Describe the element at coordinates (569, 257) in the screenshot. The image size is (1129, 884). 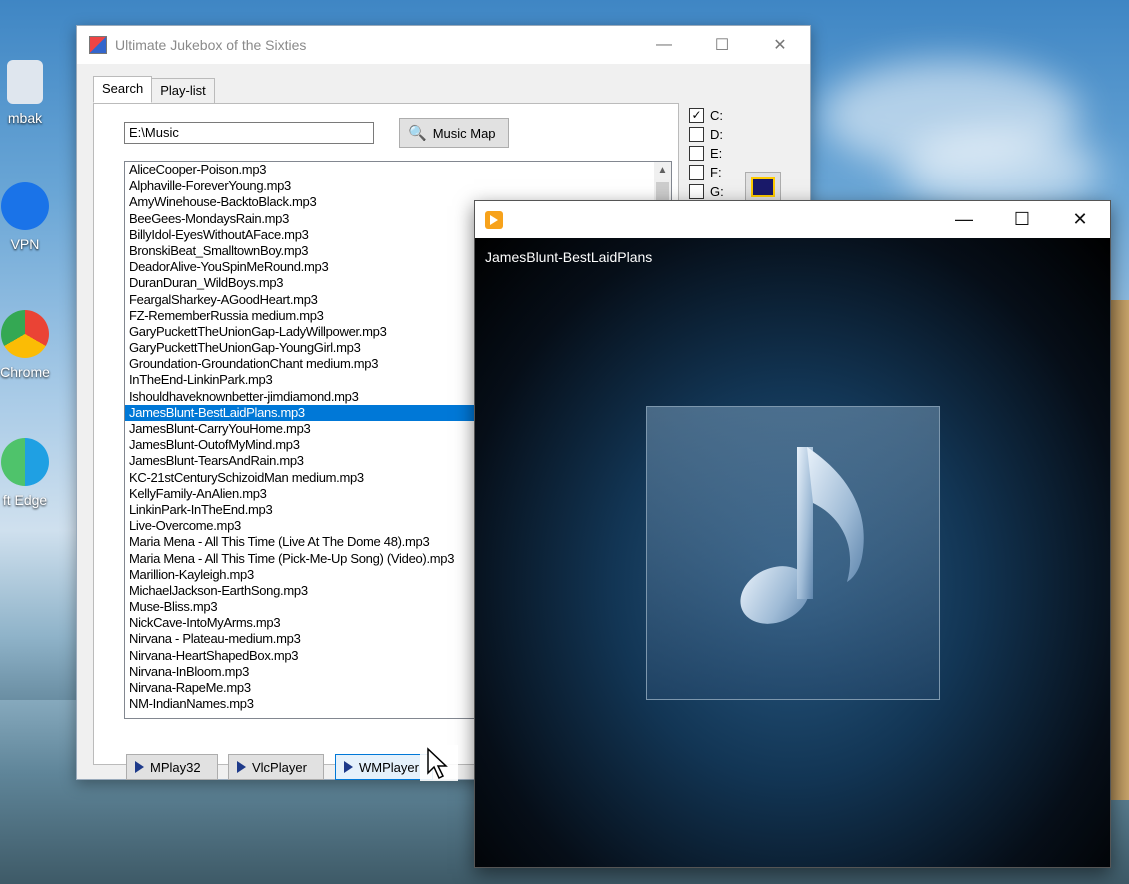
I see `track-title: JamesBlunt-BestLaidPlans` at that location.